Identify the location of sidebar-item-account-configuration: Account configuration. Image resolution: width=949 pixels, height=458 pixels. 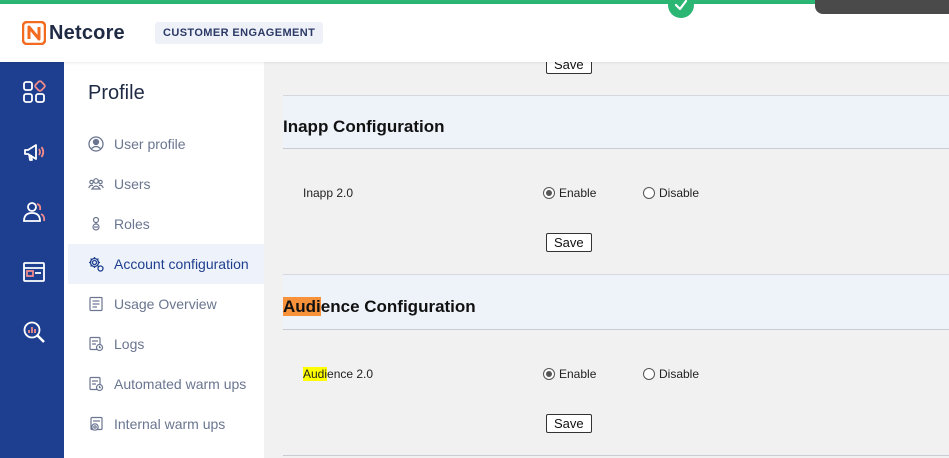
(166, 264).